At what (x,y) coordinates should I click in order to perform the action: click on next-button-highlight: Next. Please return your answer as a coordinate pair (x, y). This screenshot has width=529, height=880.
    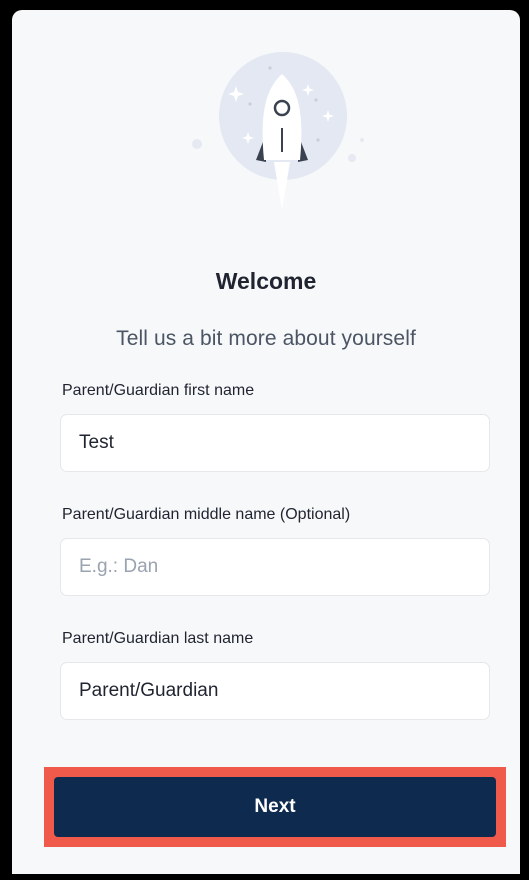
    Looking at the image, I should click on (275, 807).